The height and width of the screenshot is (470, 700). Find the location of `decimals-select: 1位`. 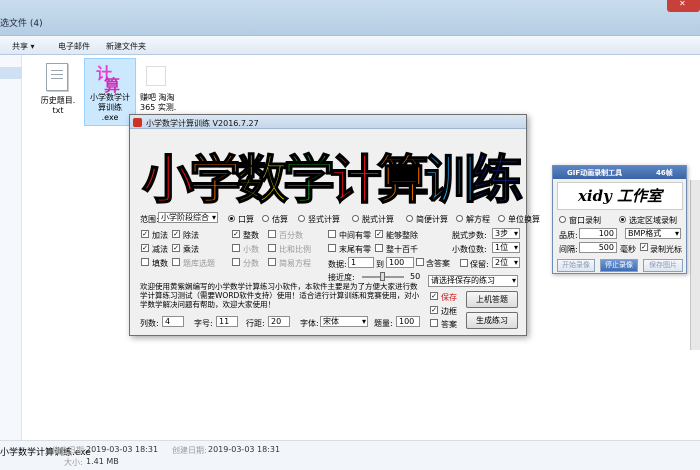

decimals-select: 1位 is located at coordinates (506, 247).